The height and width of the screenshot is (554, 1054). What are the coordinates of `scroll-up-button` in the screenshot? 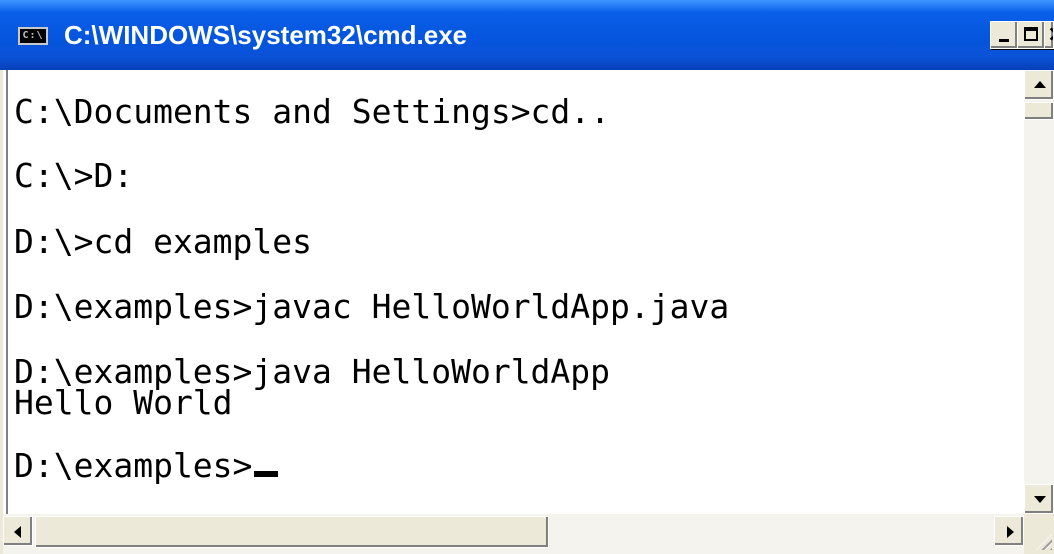 It's located at (1039, 85).